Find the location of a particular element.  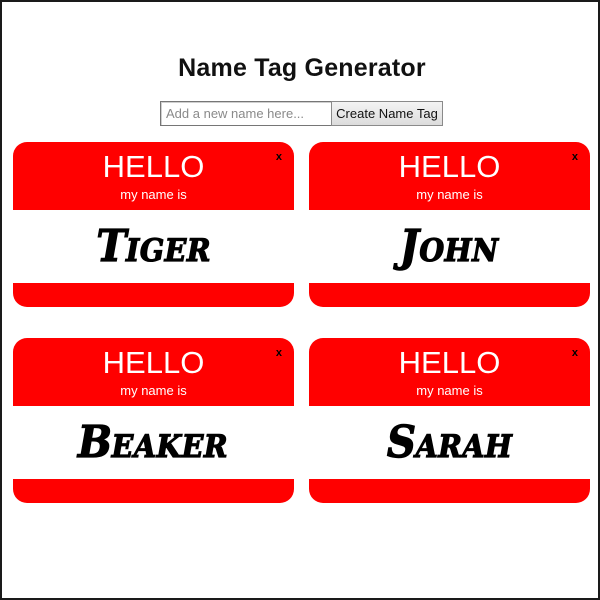

name-tag: HELLO my name is x John is located at coordinates (449, 224).